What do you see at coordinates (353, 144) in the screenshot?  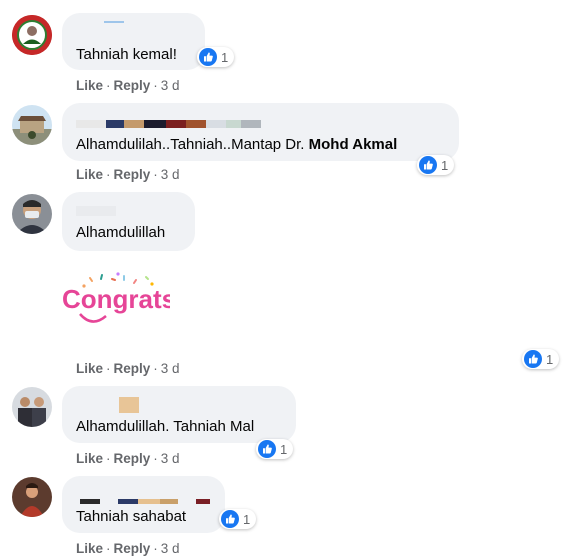 I see `mention-link: Mohd Akmal` at bounding box center [353, 144].